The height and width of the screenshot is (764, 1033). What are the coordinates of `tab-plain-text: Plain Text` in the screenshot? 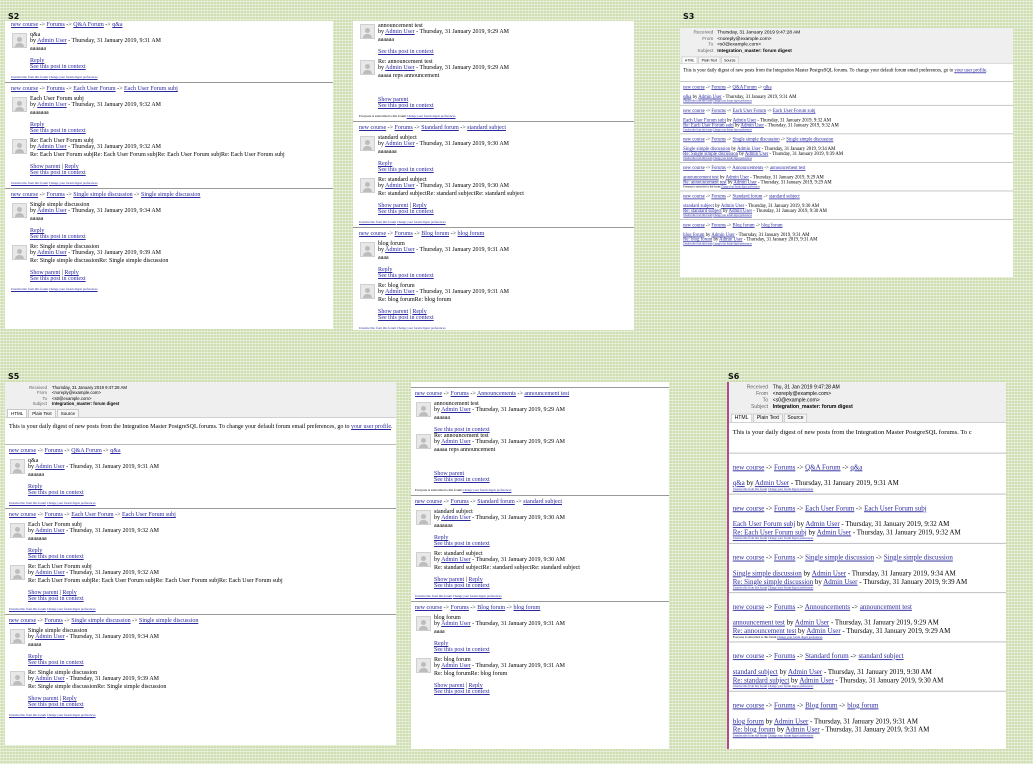 It's located at (709, 59).